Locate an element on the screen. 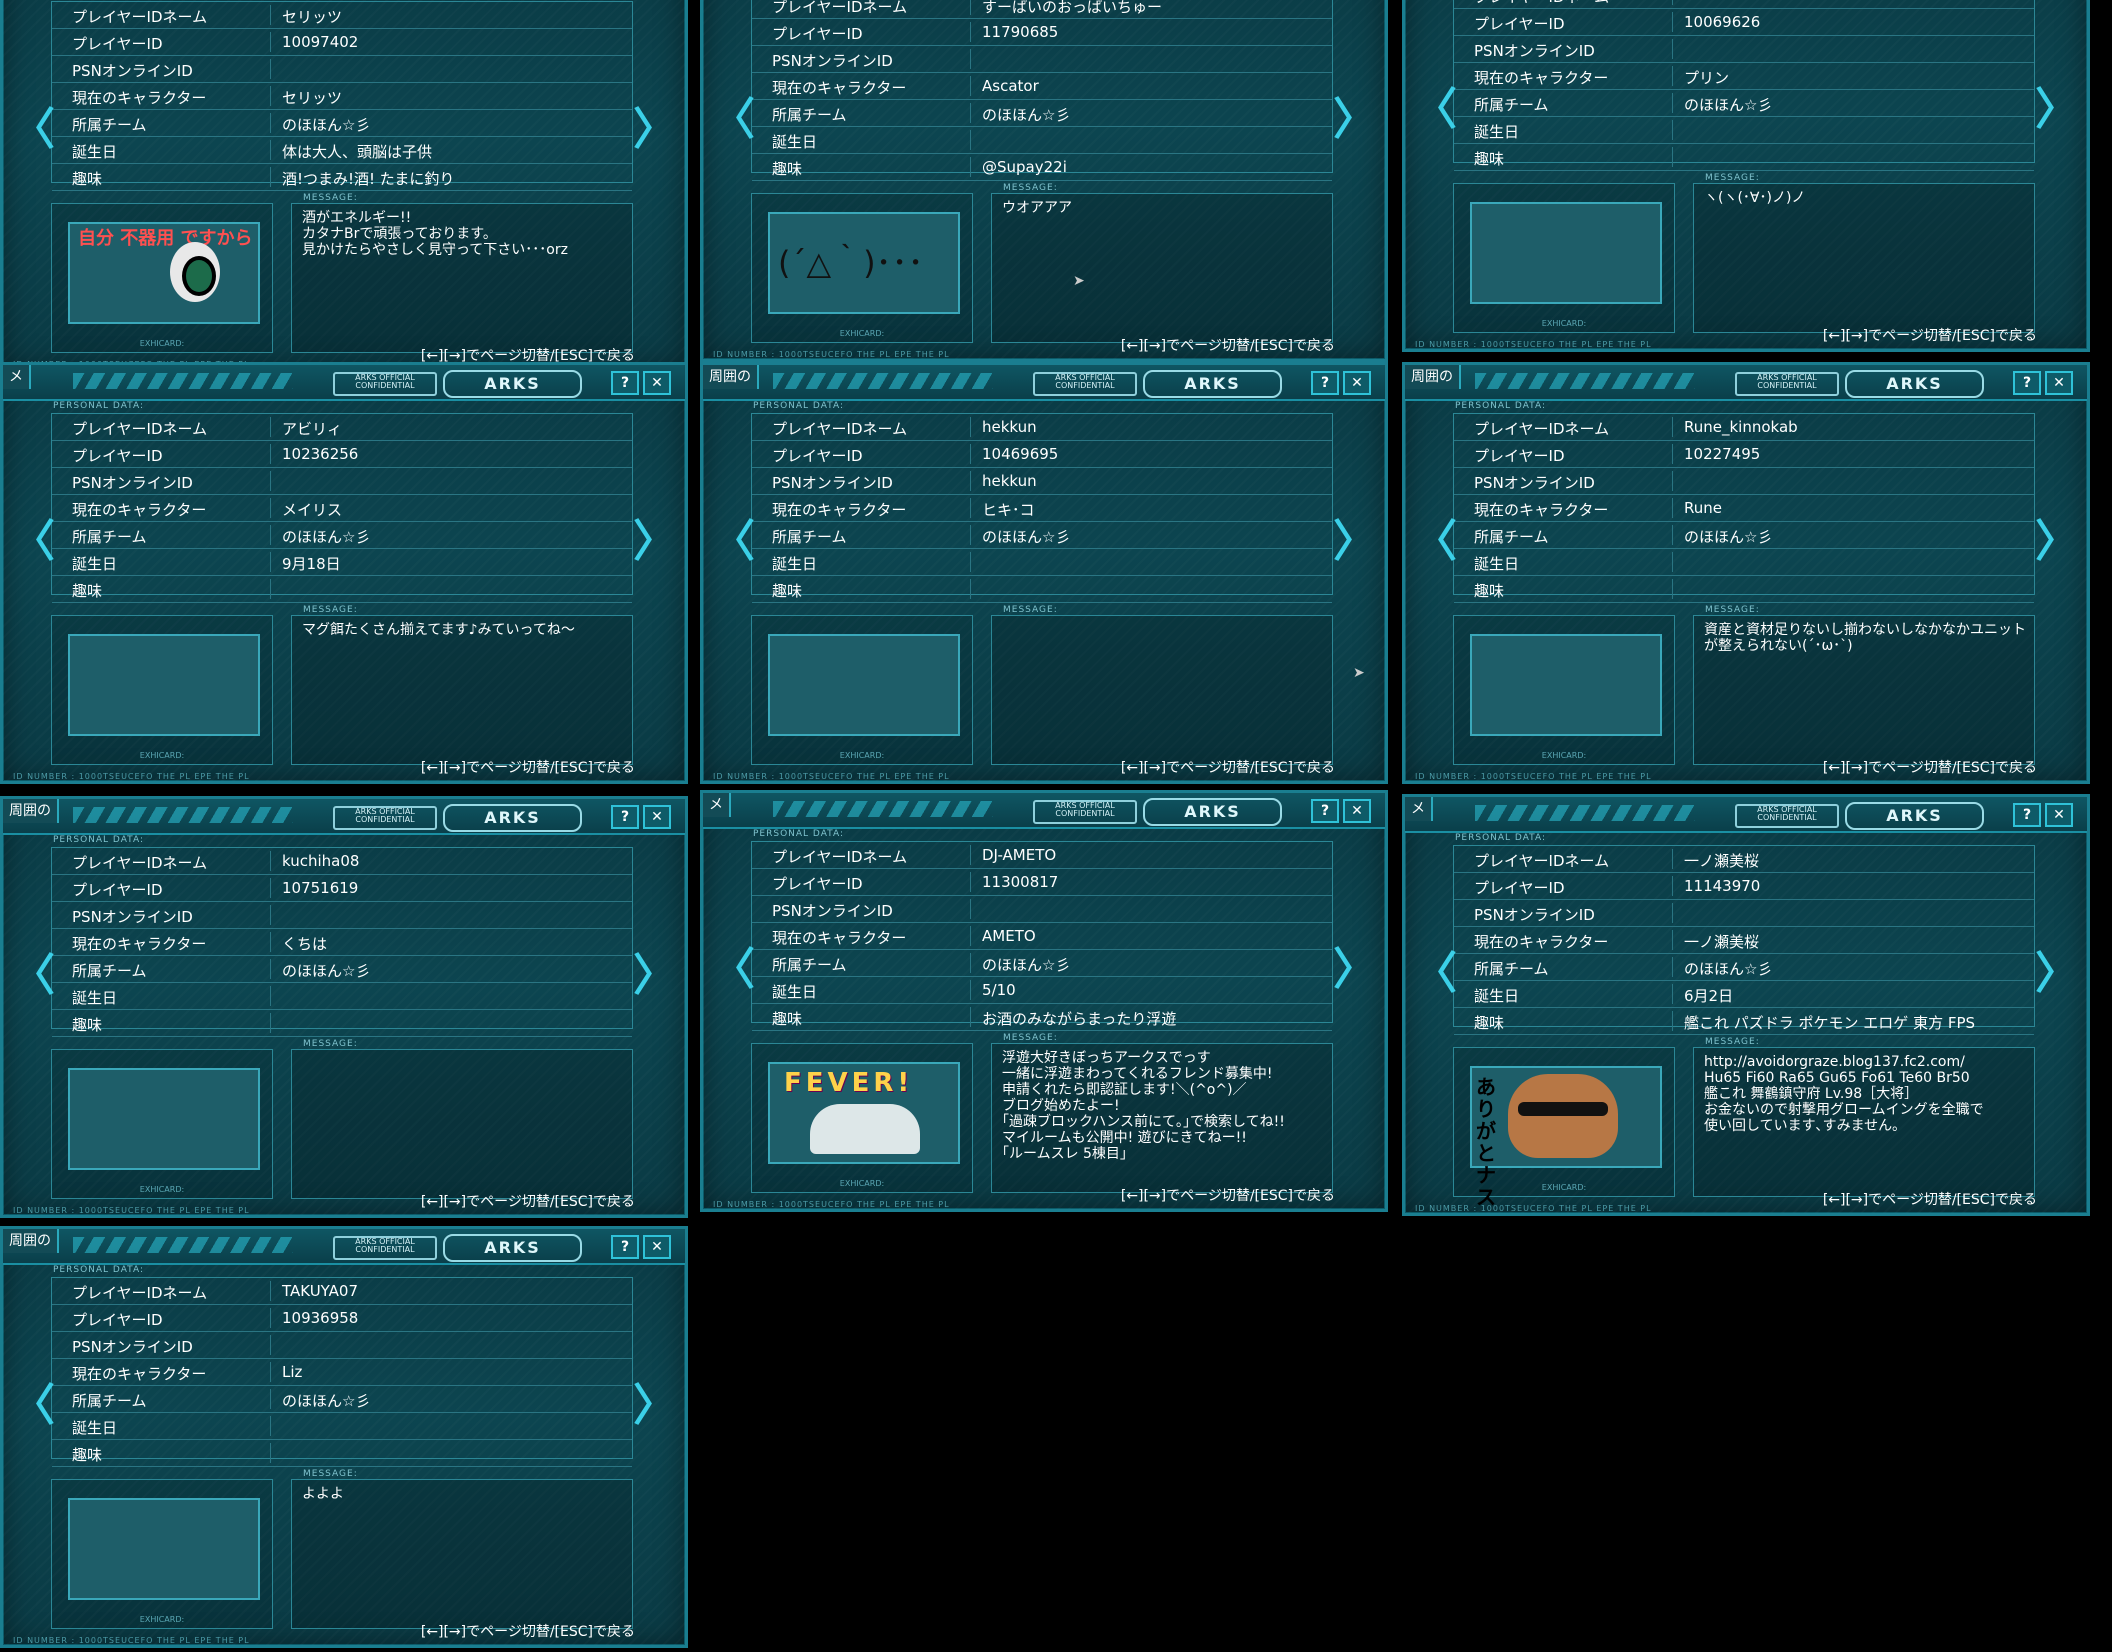  field-row-char: 現在のキャラクター AMETO is located at coordinates (1042, 936).